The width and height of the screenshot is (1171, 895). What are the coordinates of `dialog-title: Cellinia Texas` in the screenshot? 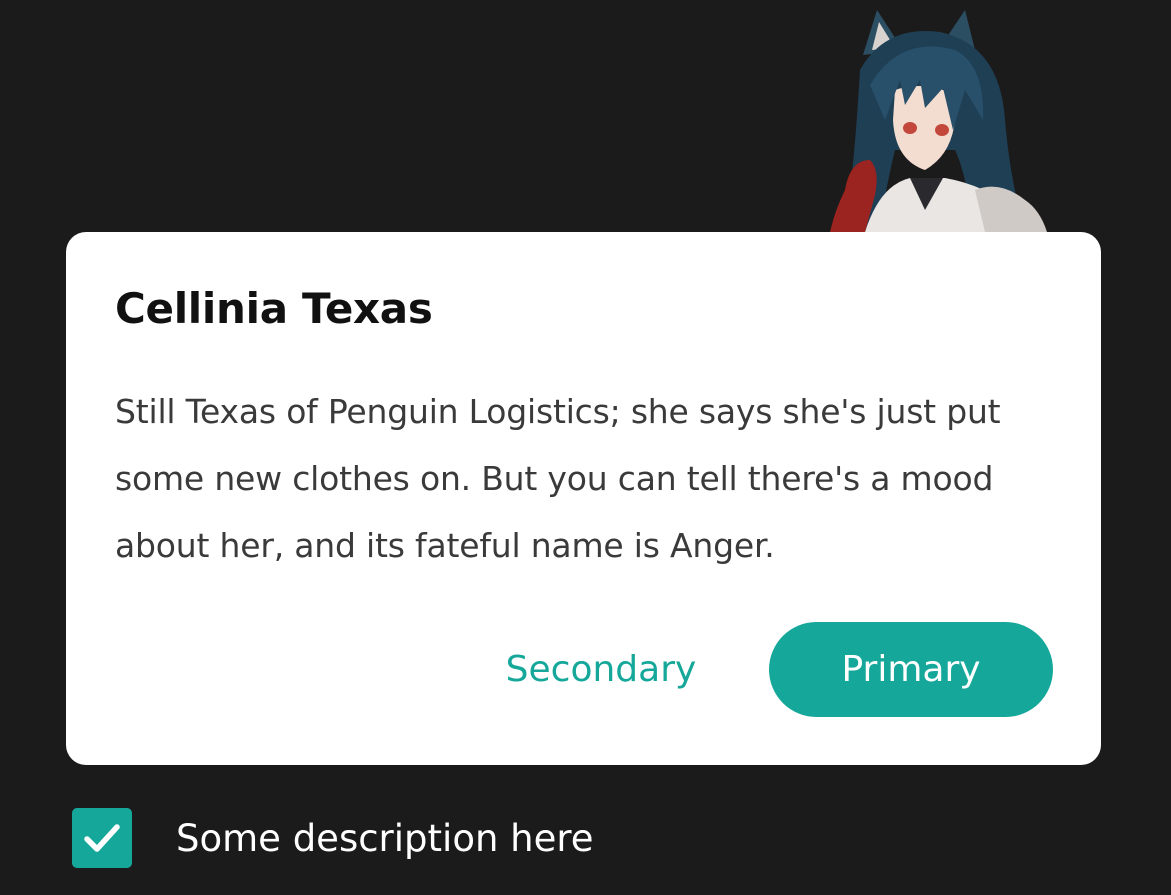 It's located at (274, 308).